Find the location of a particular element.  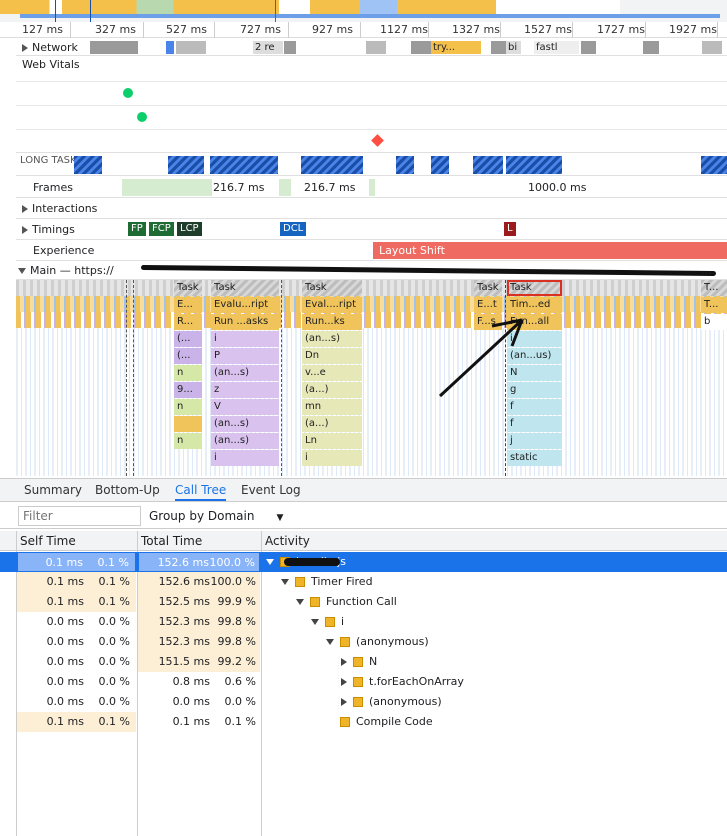

table-row: 0.1 ms0.1 %152.6 ms100.0 %bundle.js is located at coordinates (363, 562).